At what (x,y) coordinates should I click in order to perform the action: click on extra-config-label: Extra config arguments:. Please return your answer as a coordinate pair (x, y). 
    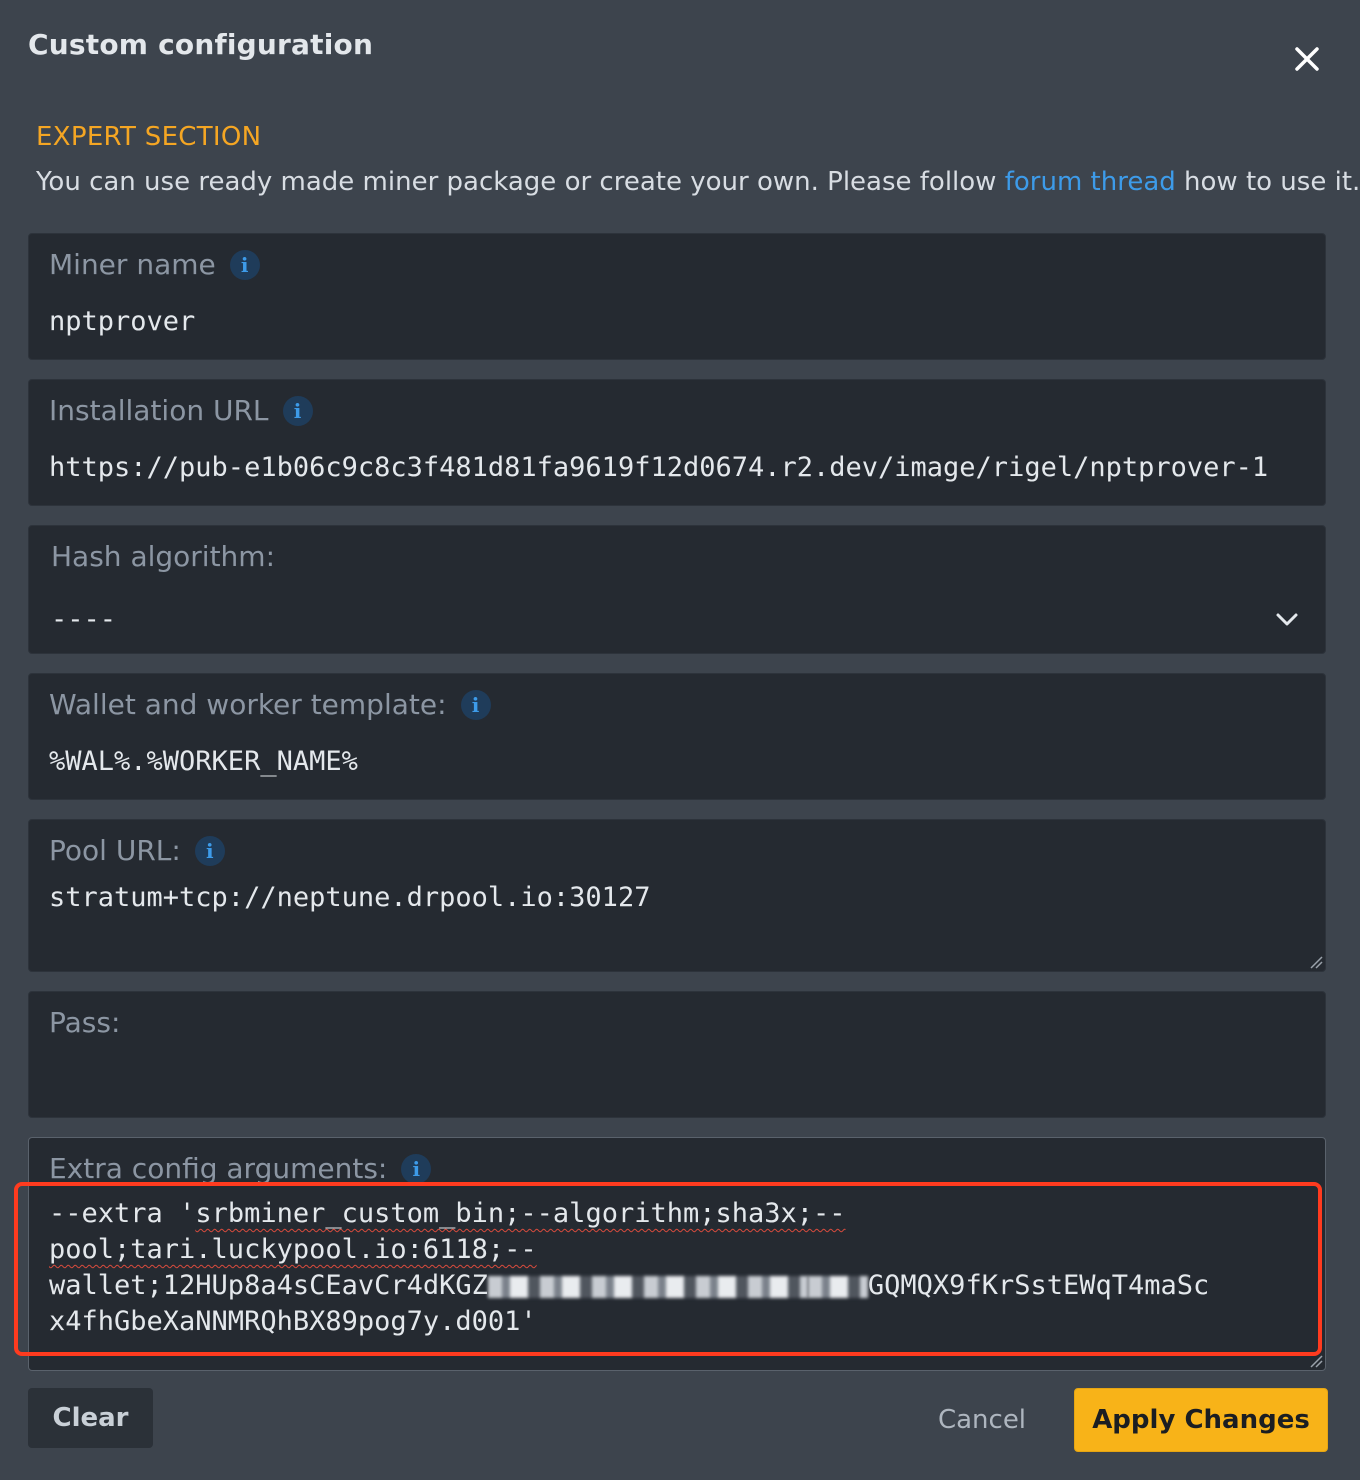
    Looking at the image, I should click on (218, 1168).